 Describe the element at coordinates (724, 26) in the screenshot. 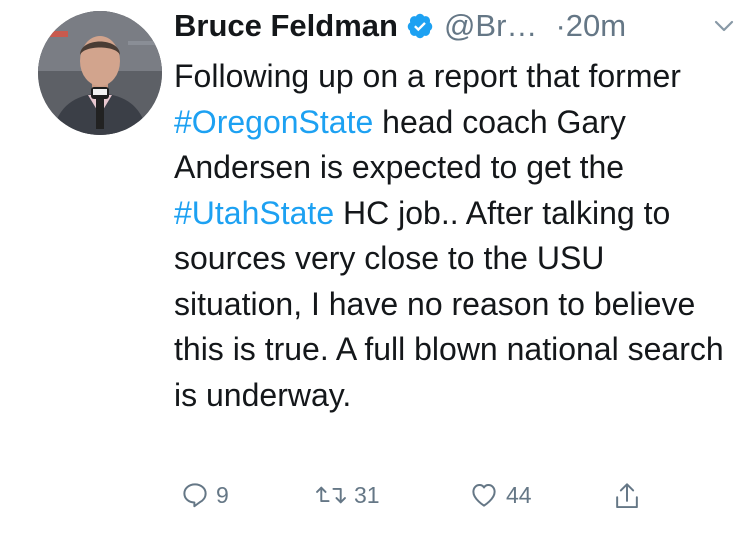

I see `chevron-down-icon` at that location.